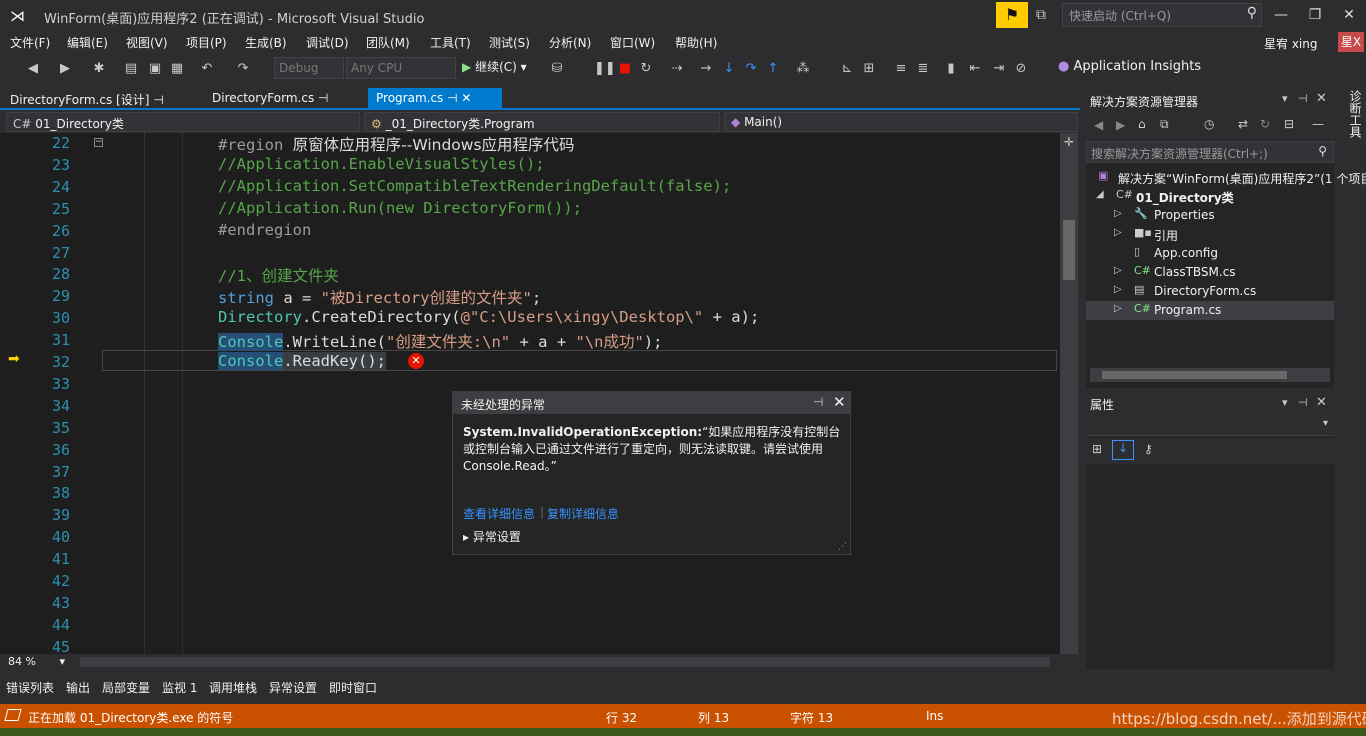  I want to click on navigate-forward-icon: ▶, so click(65, 69).